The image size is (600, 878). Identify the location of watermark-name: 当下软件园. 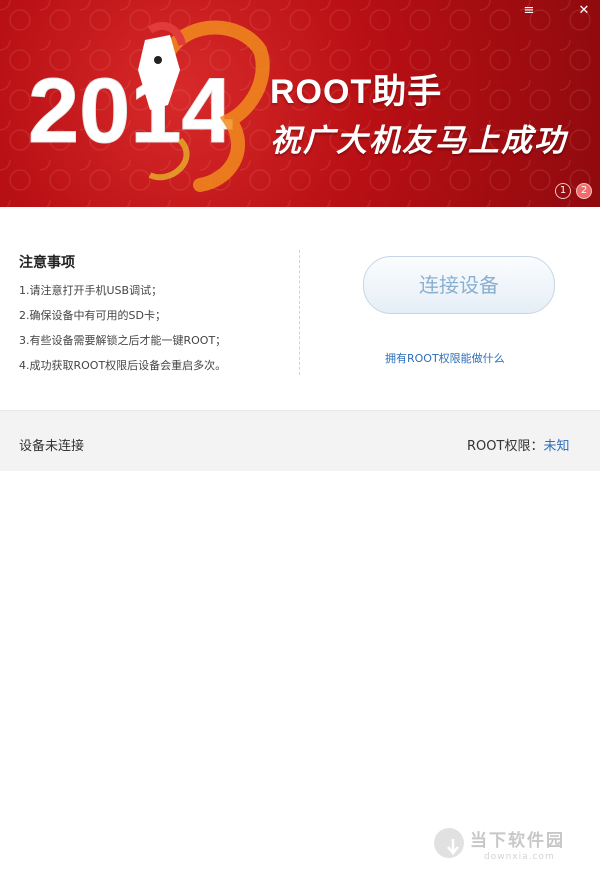
(517, 841).